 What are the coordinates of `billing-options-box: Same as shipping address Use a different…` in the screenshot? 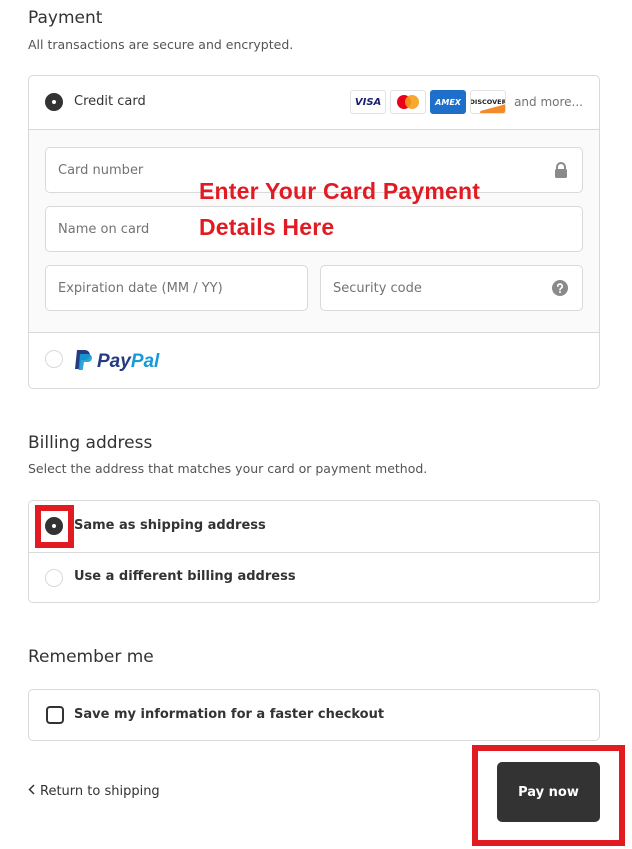 It's located at (314, 551).